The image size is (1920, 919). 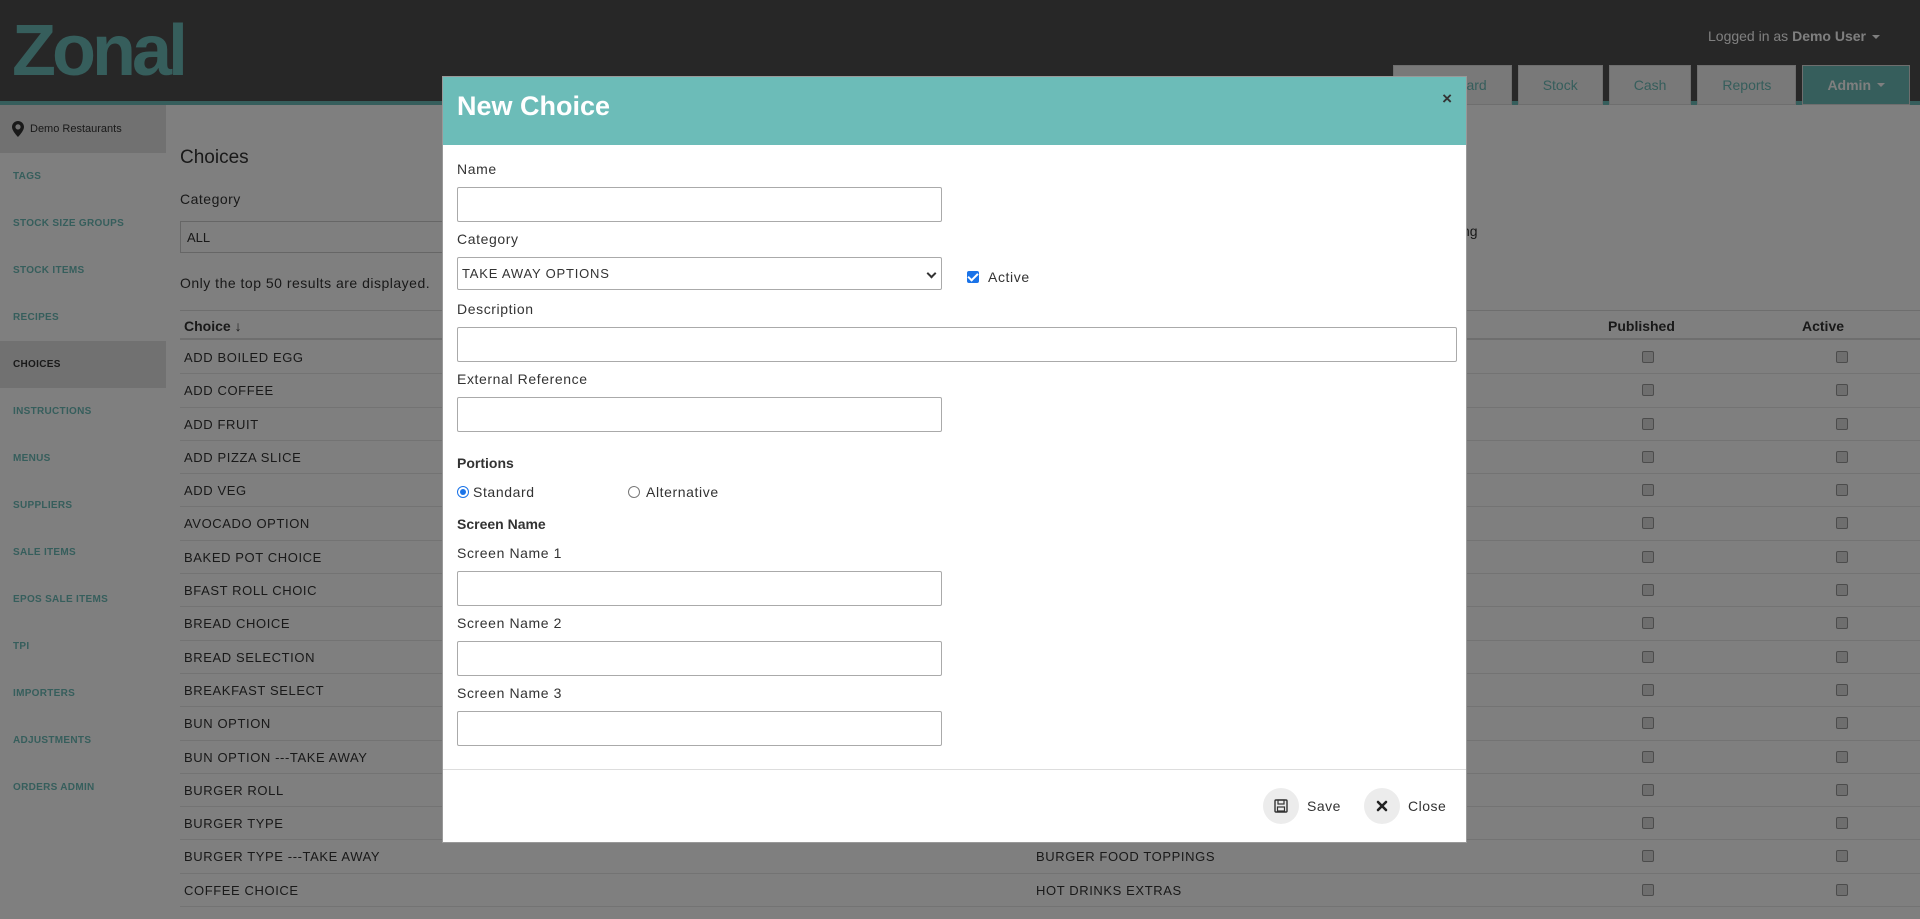 I want to click on modal-title: New Choice, so click(x=534, y=106).